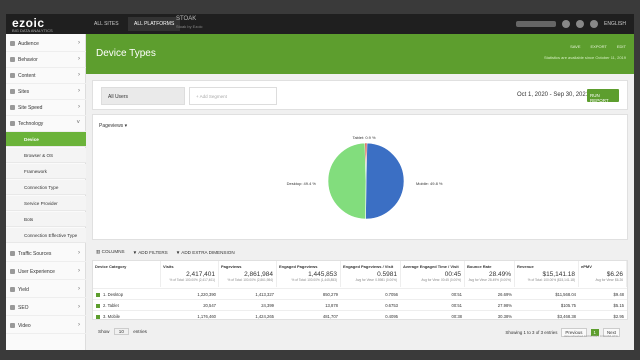 The width and height of the screenshot is (640, 360). Describe the element at coordinates (140, 331) in the screenshot. I see `entries-label: entries` at that location.